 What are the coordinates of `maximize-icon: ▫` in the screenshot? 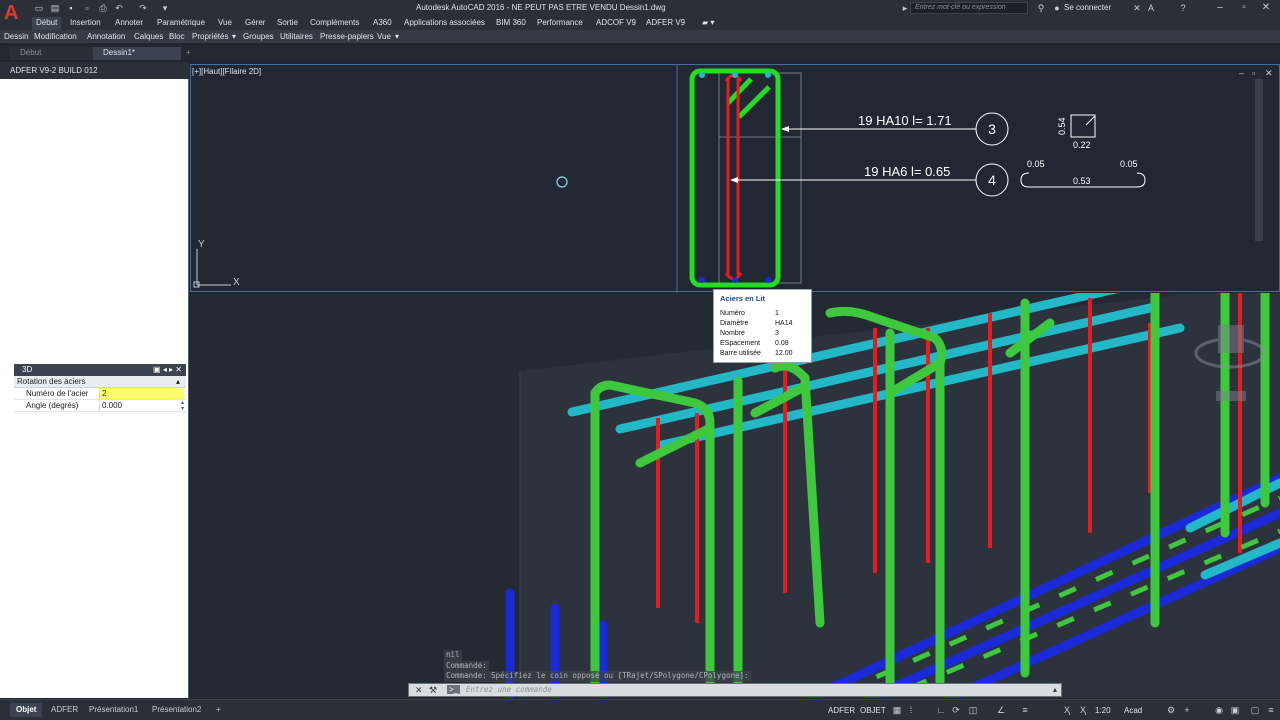 It's located at (1244, 7).